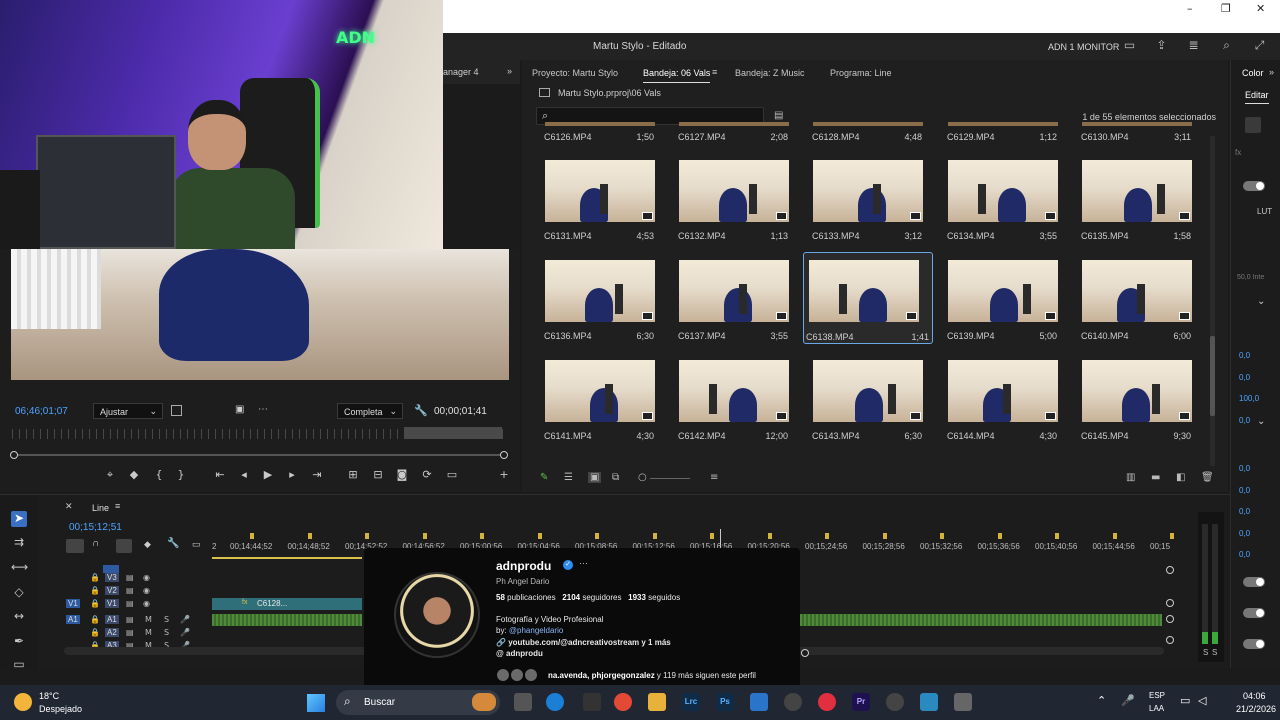  What do you see at coordinates (1130, 477) in the screenshot?
I see `automate-icon: ▥` at bounding box center [1130, 477].